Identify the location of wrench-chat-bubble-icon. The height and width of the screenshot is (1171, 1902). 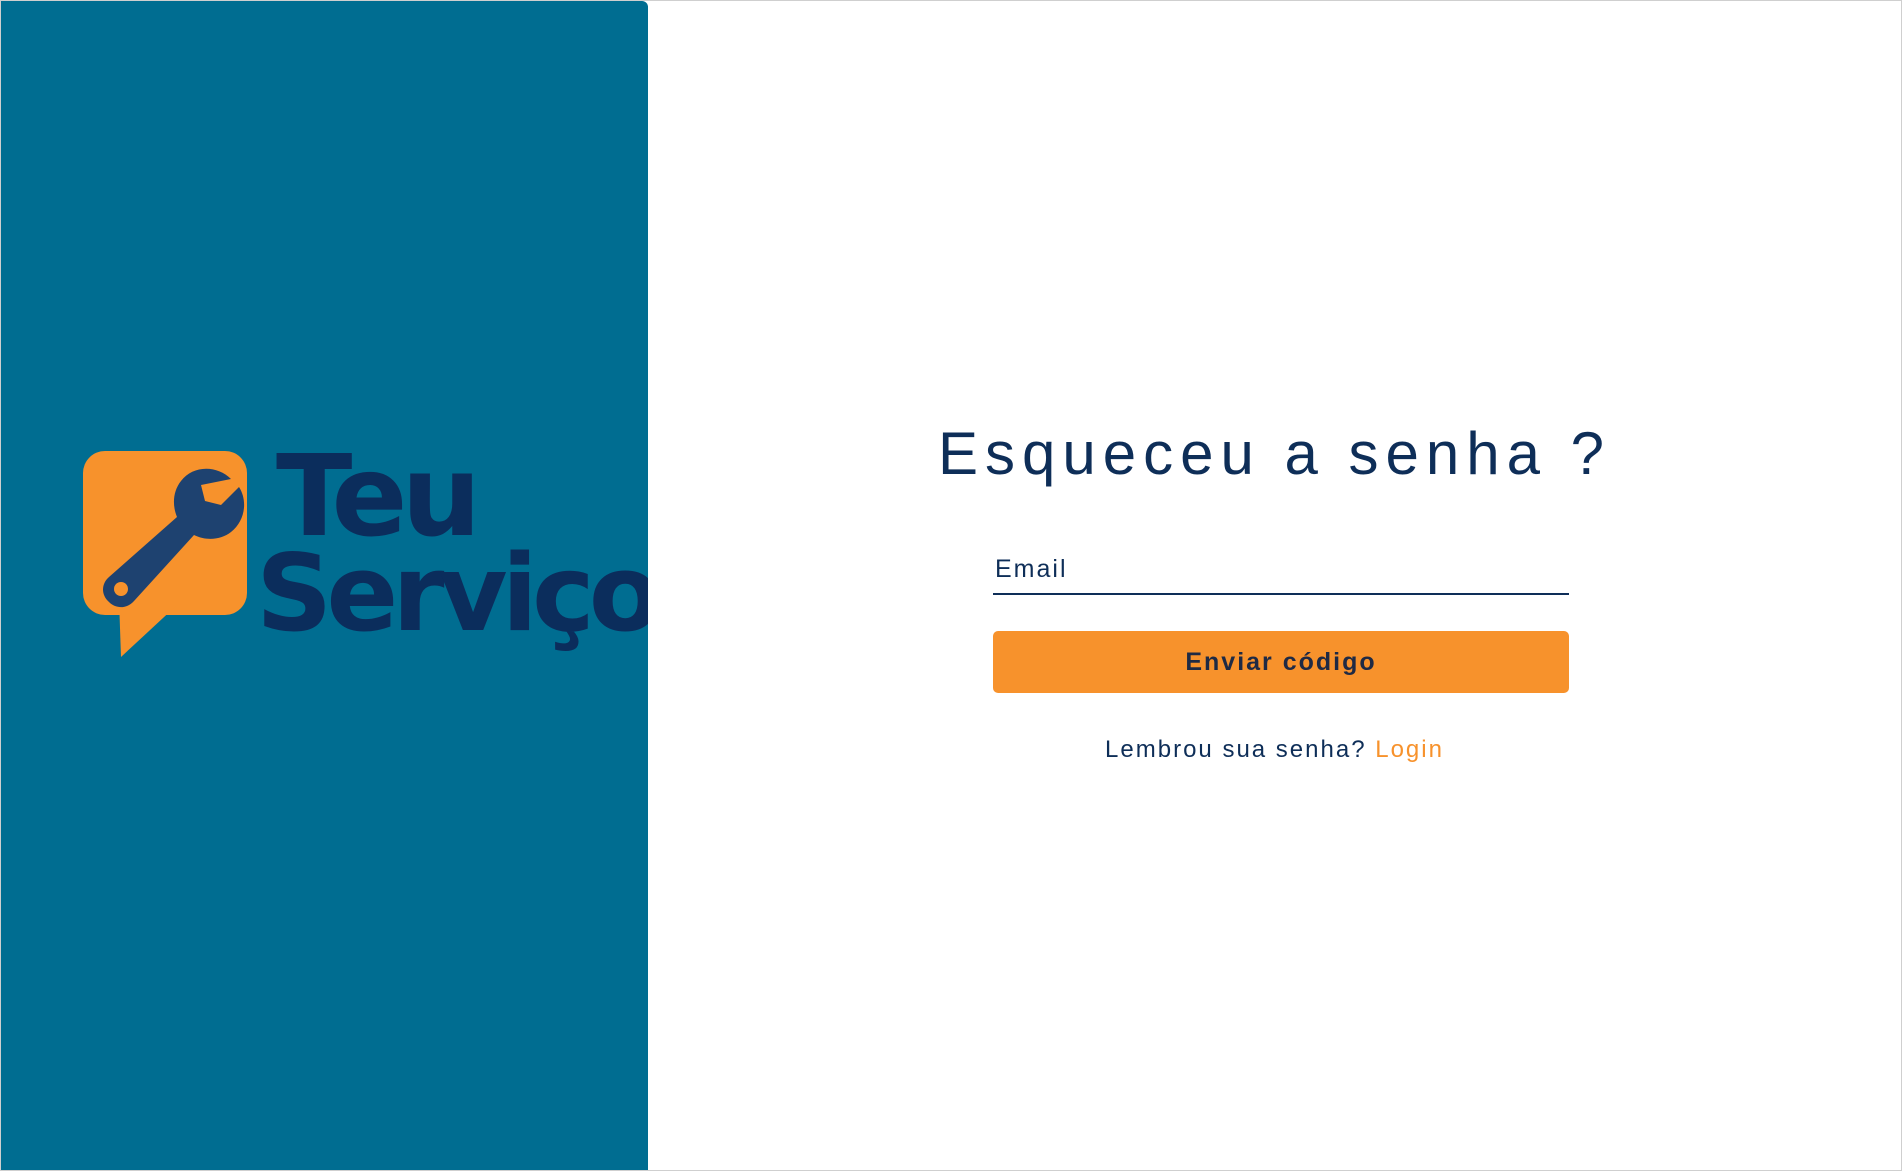
(165, 554).